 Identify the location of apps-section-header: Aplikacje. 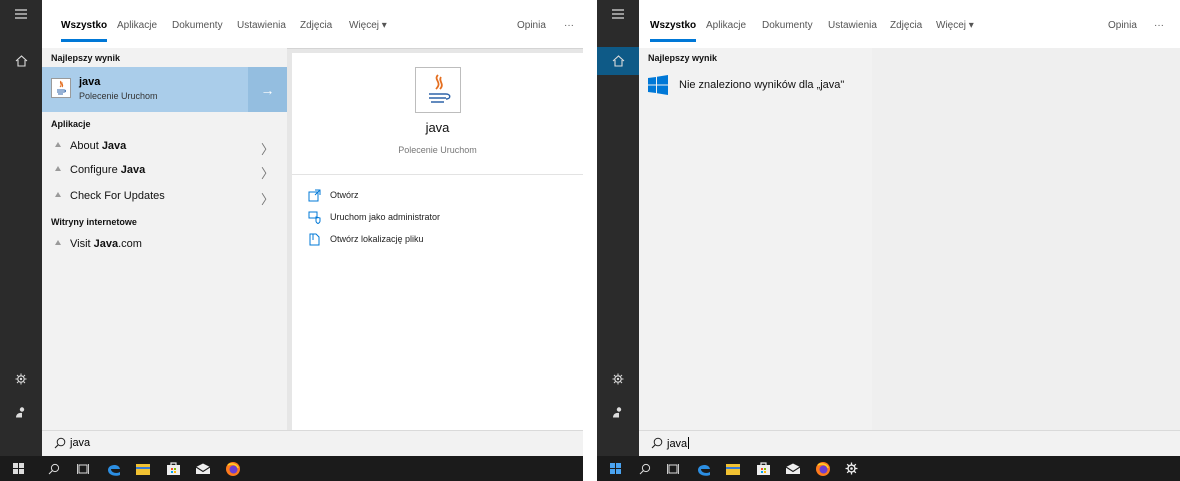
(71, 124).